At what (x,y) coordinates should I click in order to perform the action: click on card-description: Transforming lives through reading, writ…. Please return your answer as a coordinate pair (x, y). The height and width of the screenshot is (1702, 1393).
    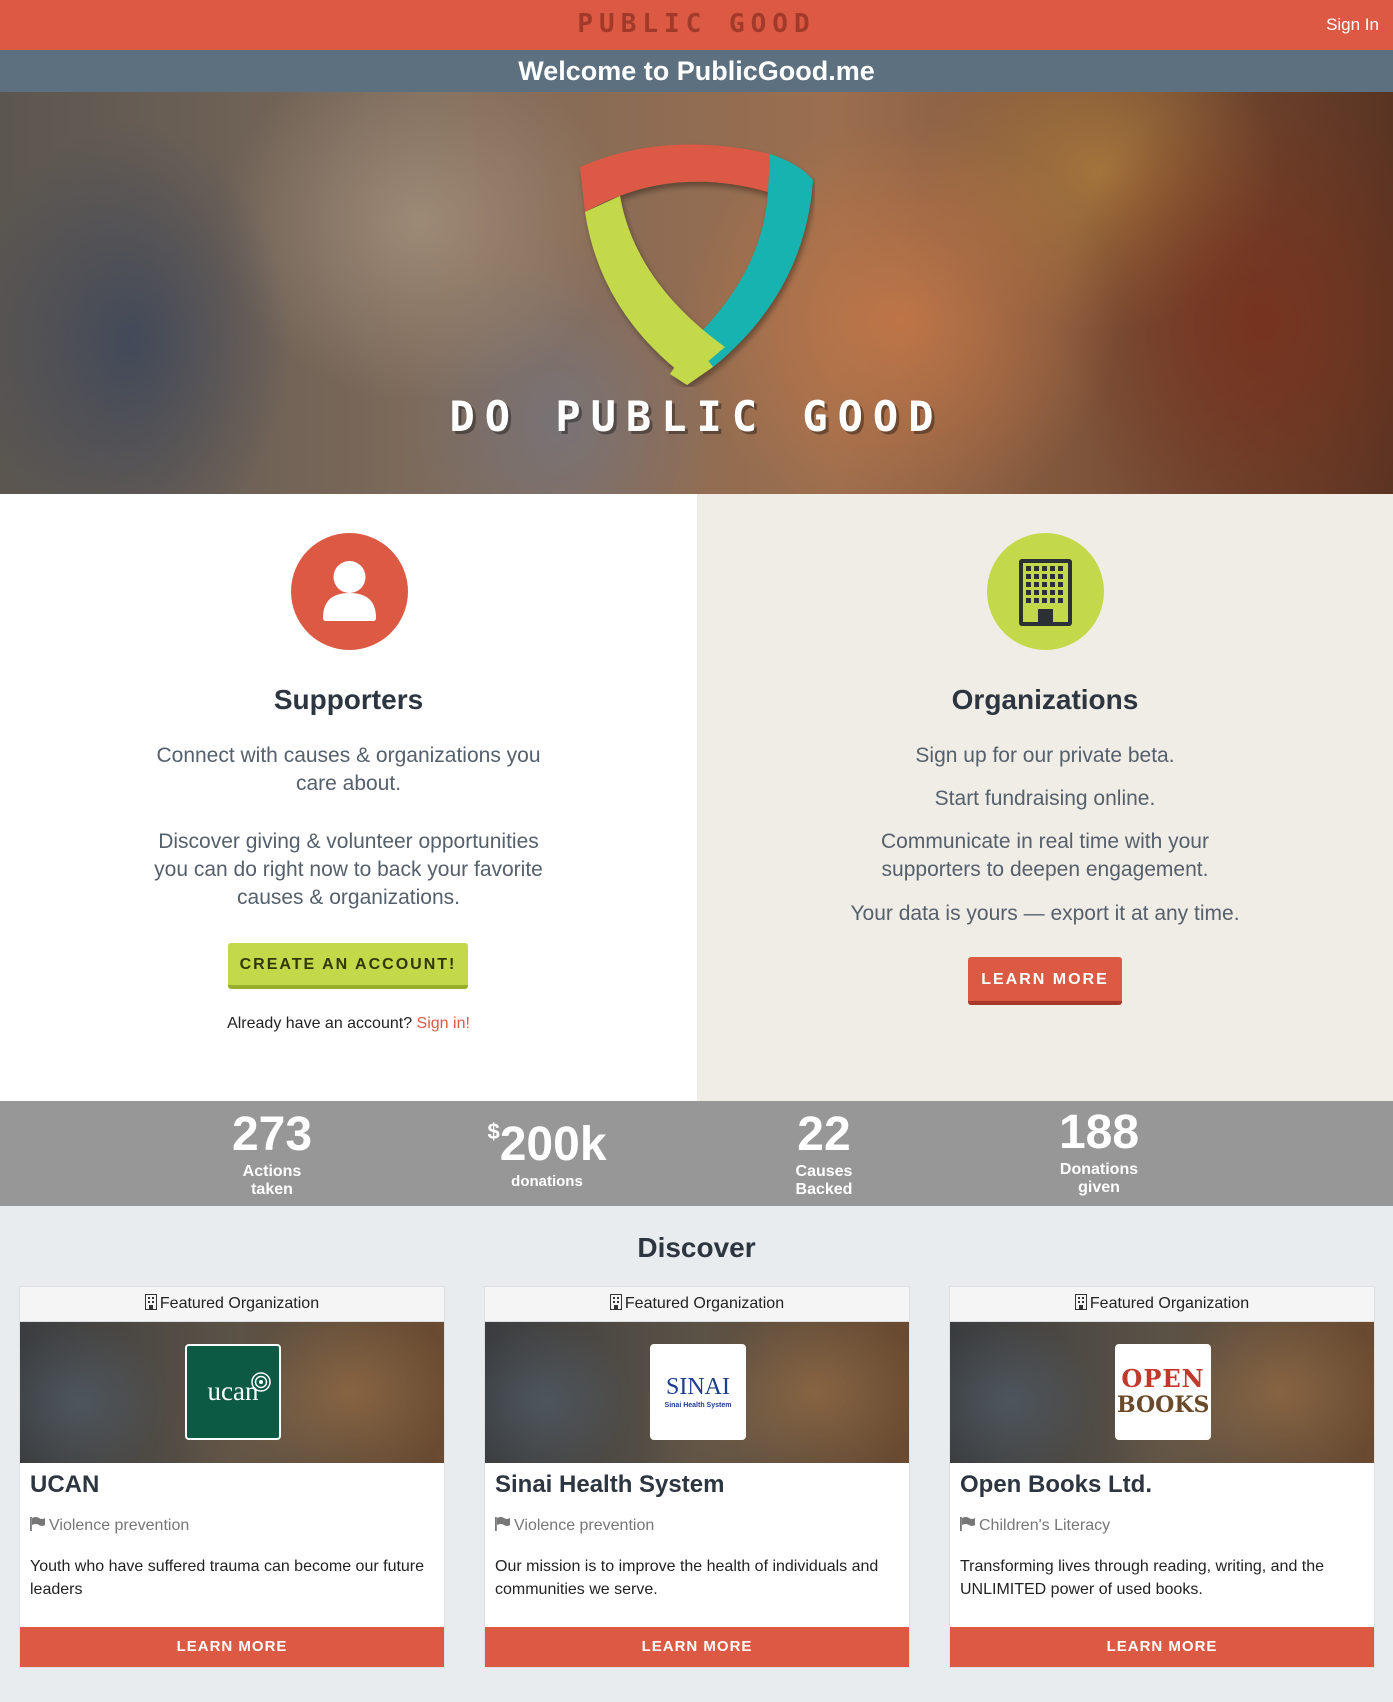
    Looking at the image, I should click on (1142, 1578).